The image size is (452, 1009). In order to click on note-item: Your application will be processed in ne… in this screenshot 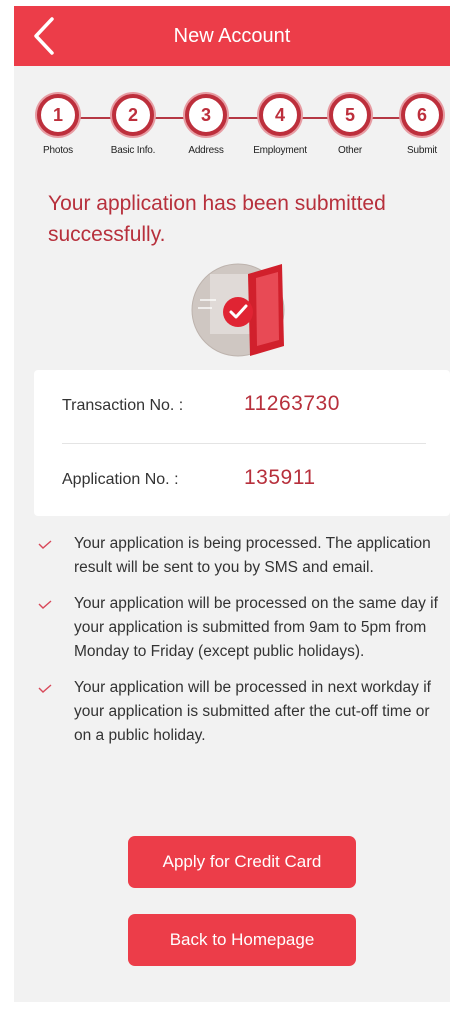, I will do `click(241, 712)`.